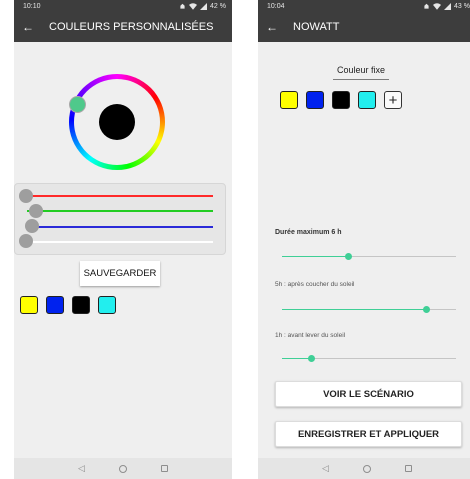 This screenshot has height=479, width=470. I want to click on white-slider-track, so click(120, 242).